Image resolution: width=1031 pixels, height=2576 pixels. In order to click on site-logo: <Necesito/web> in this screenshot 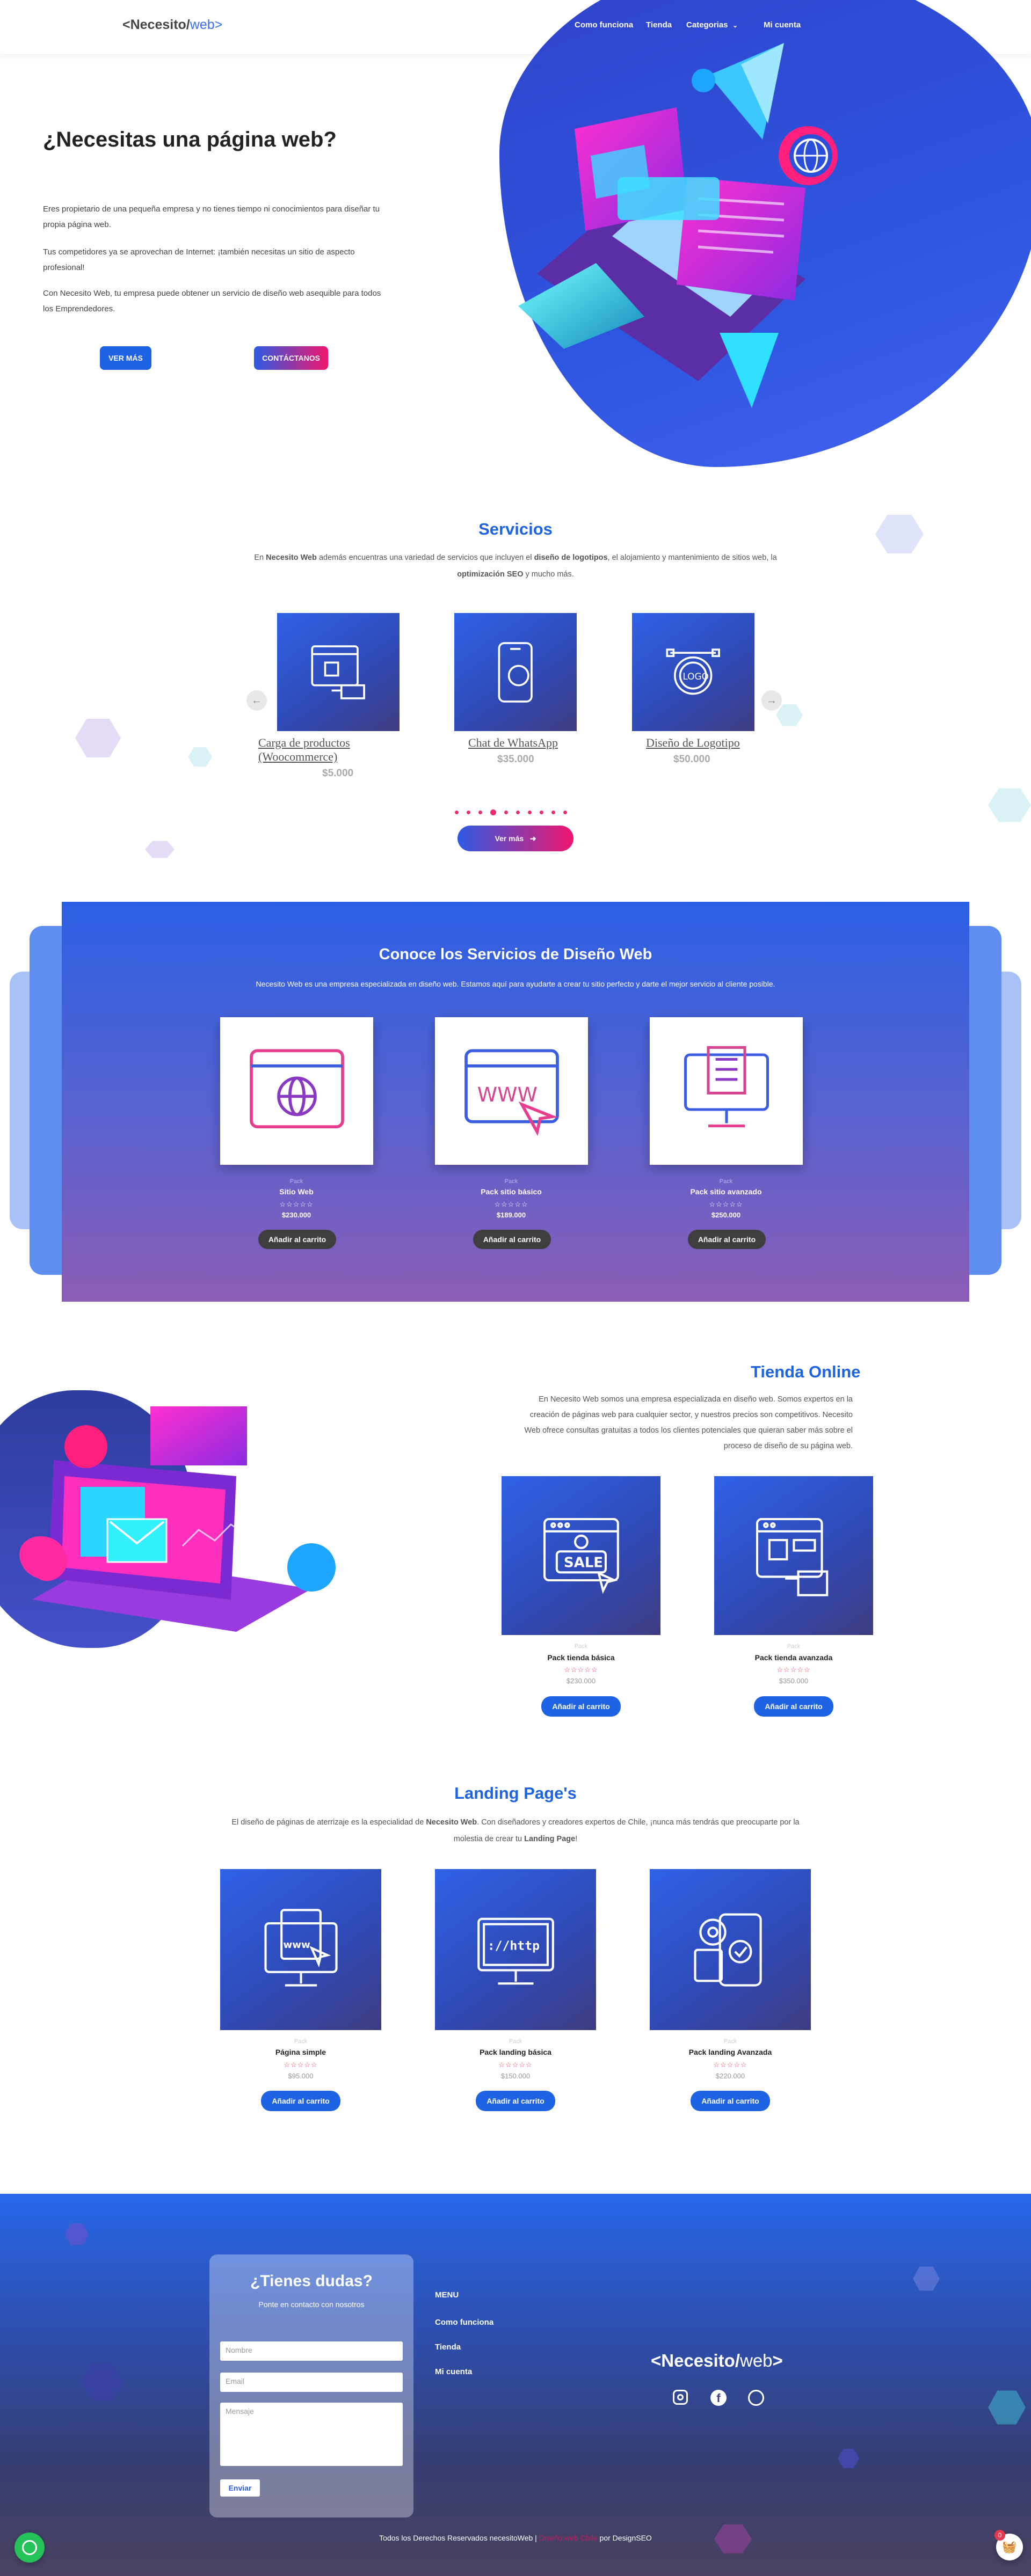, I will do `click(172, 25)`.